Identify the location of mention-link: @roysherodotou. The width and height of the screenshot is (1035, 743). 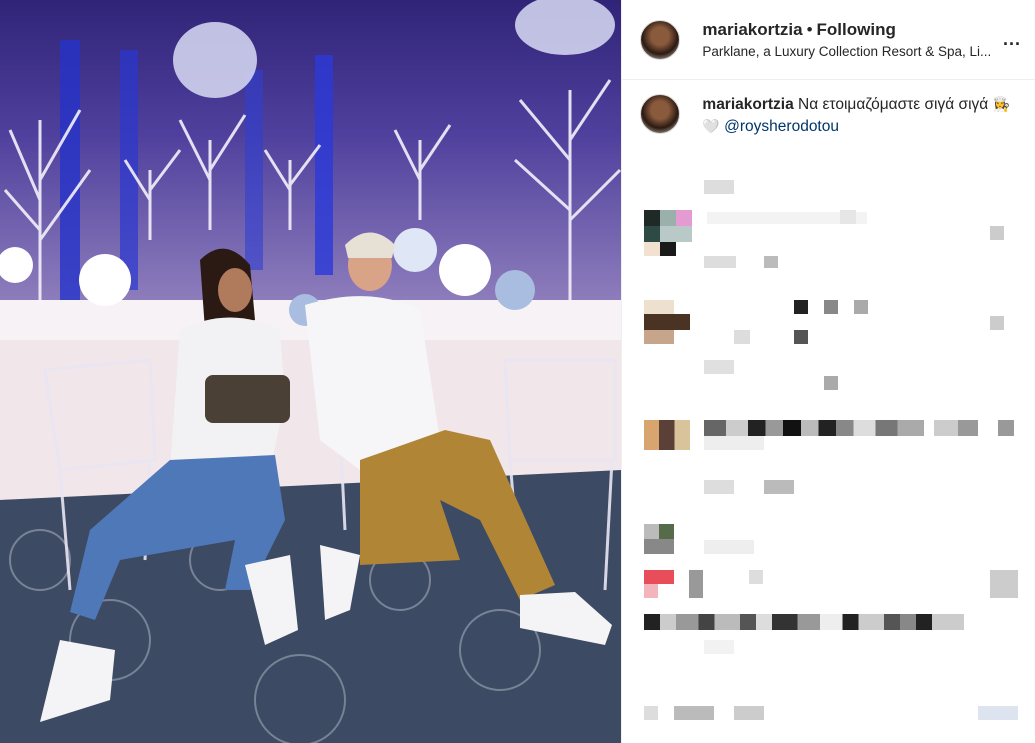
(781, 126).